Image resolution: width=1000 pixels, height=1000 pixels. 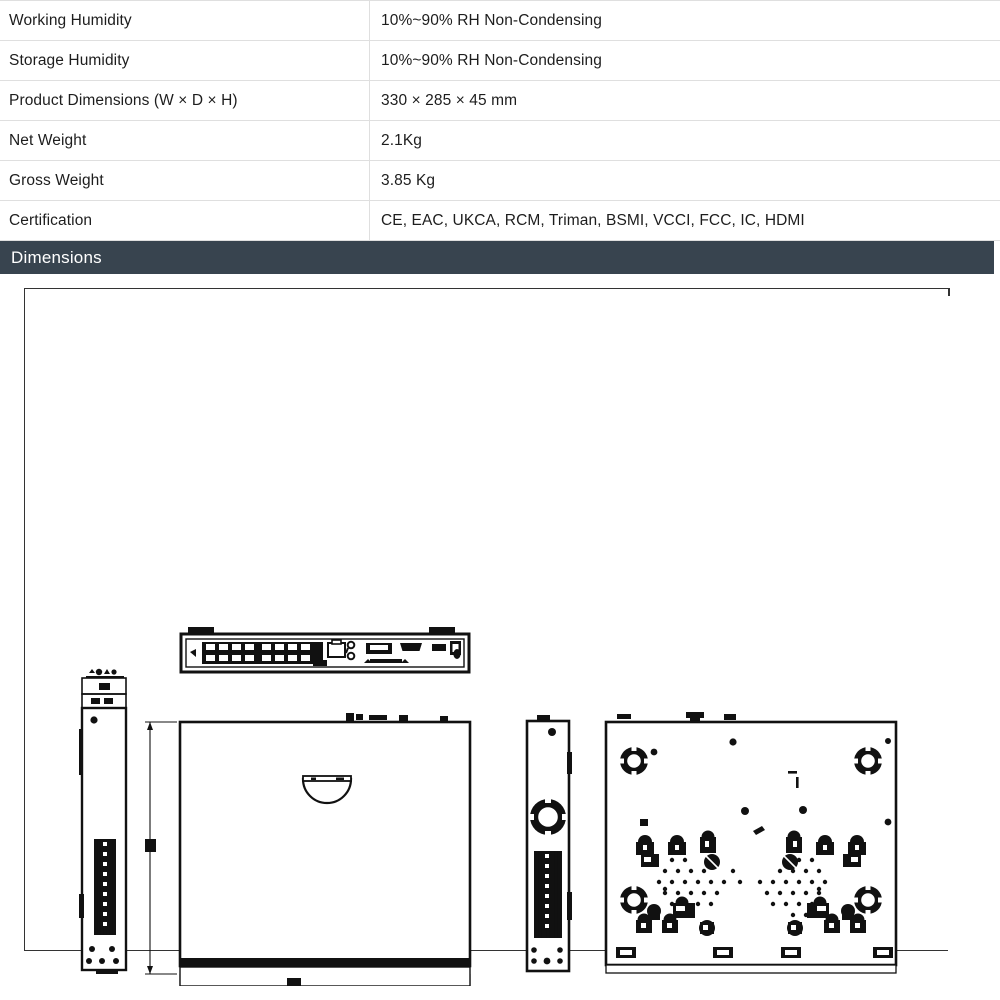 What do you see at coordinates (548, 844) in the screenshot?
I see `right-side-view` at bounding box center [548, 844].